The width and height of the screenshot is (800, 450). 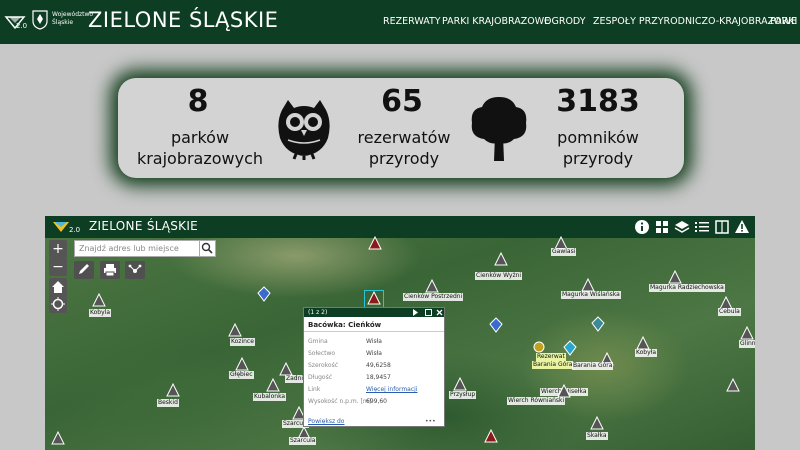 I want to click on nav-parki: PARKI, so click(x=783, y=21).